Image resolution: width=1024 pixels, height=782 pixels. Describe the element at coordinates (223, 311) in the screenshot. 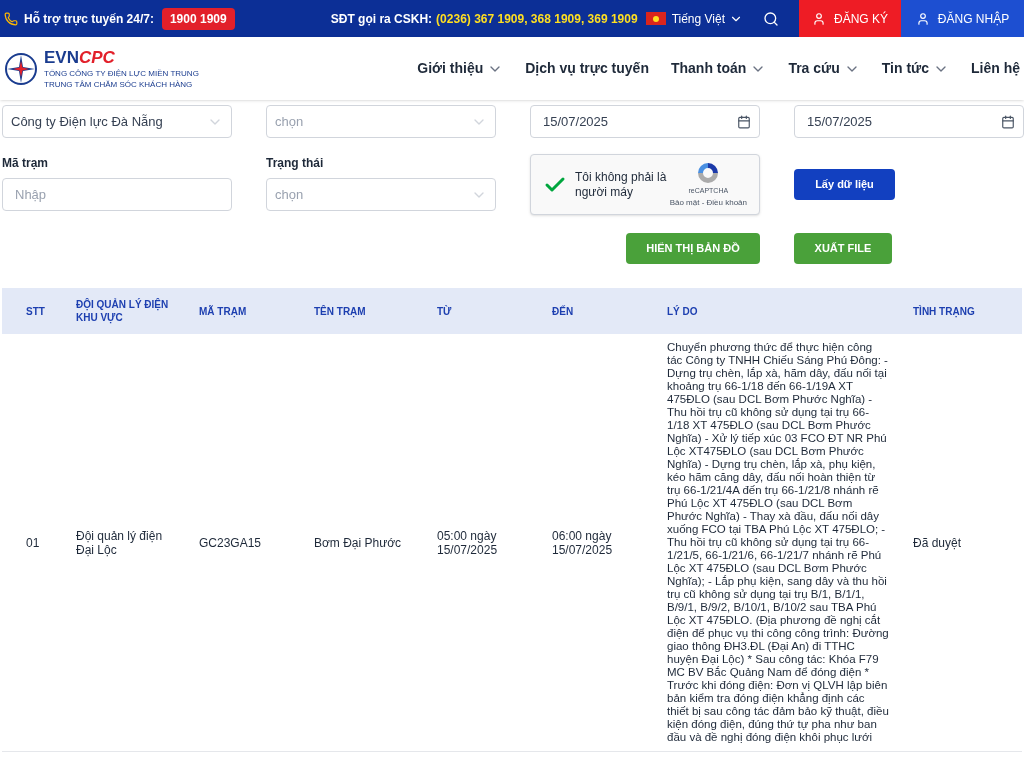

I see `column-header: MÃ TRẠM` at that location.